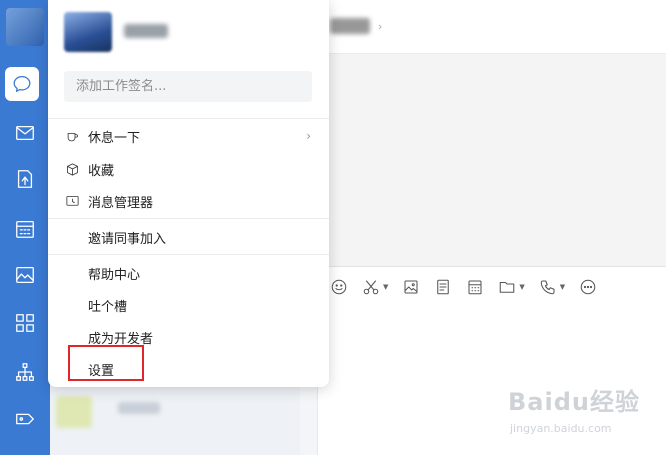 The width and height of the screenshot is (666, 455). I want to click on photos-icon, so click(25, 275).